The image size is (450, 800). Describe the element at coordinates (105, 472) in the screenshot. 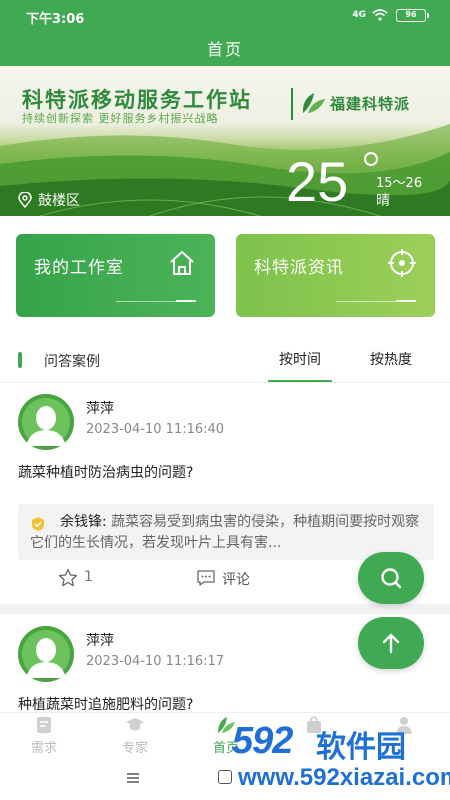

I see `post-question: 蔬菜种植时防治病虫的问题?` at that location.